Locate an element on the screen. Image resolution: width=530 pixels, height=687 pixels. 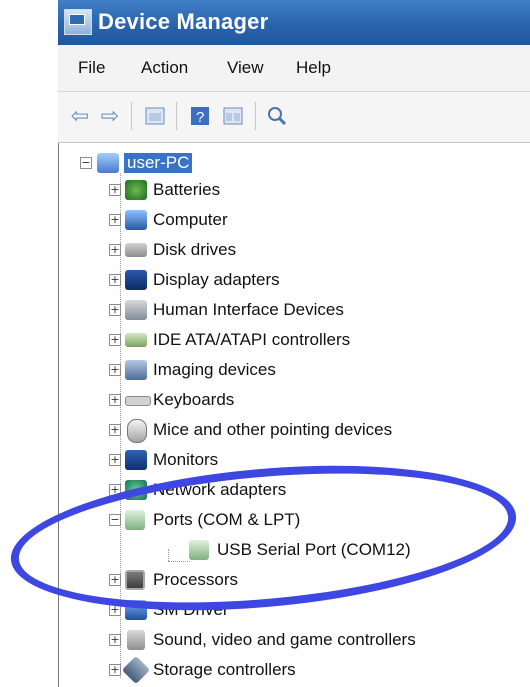
menu-view: View is located at coordinates (245, 68).